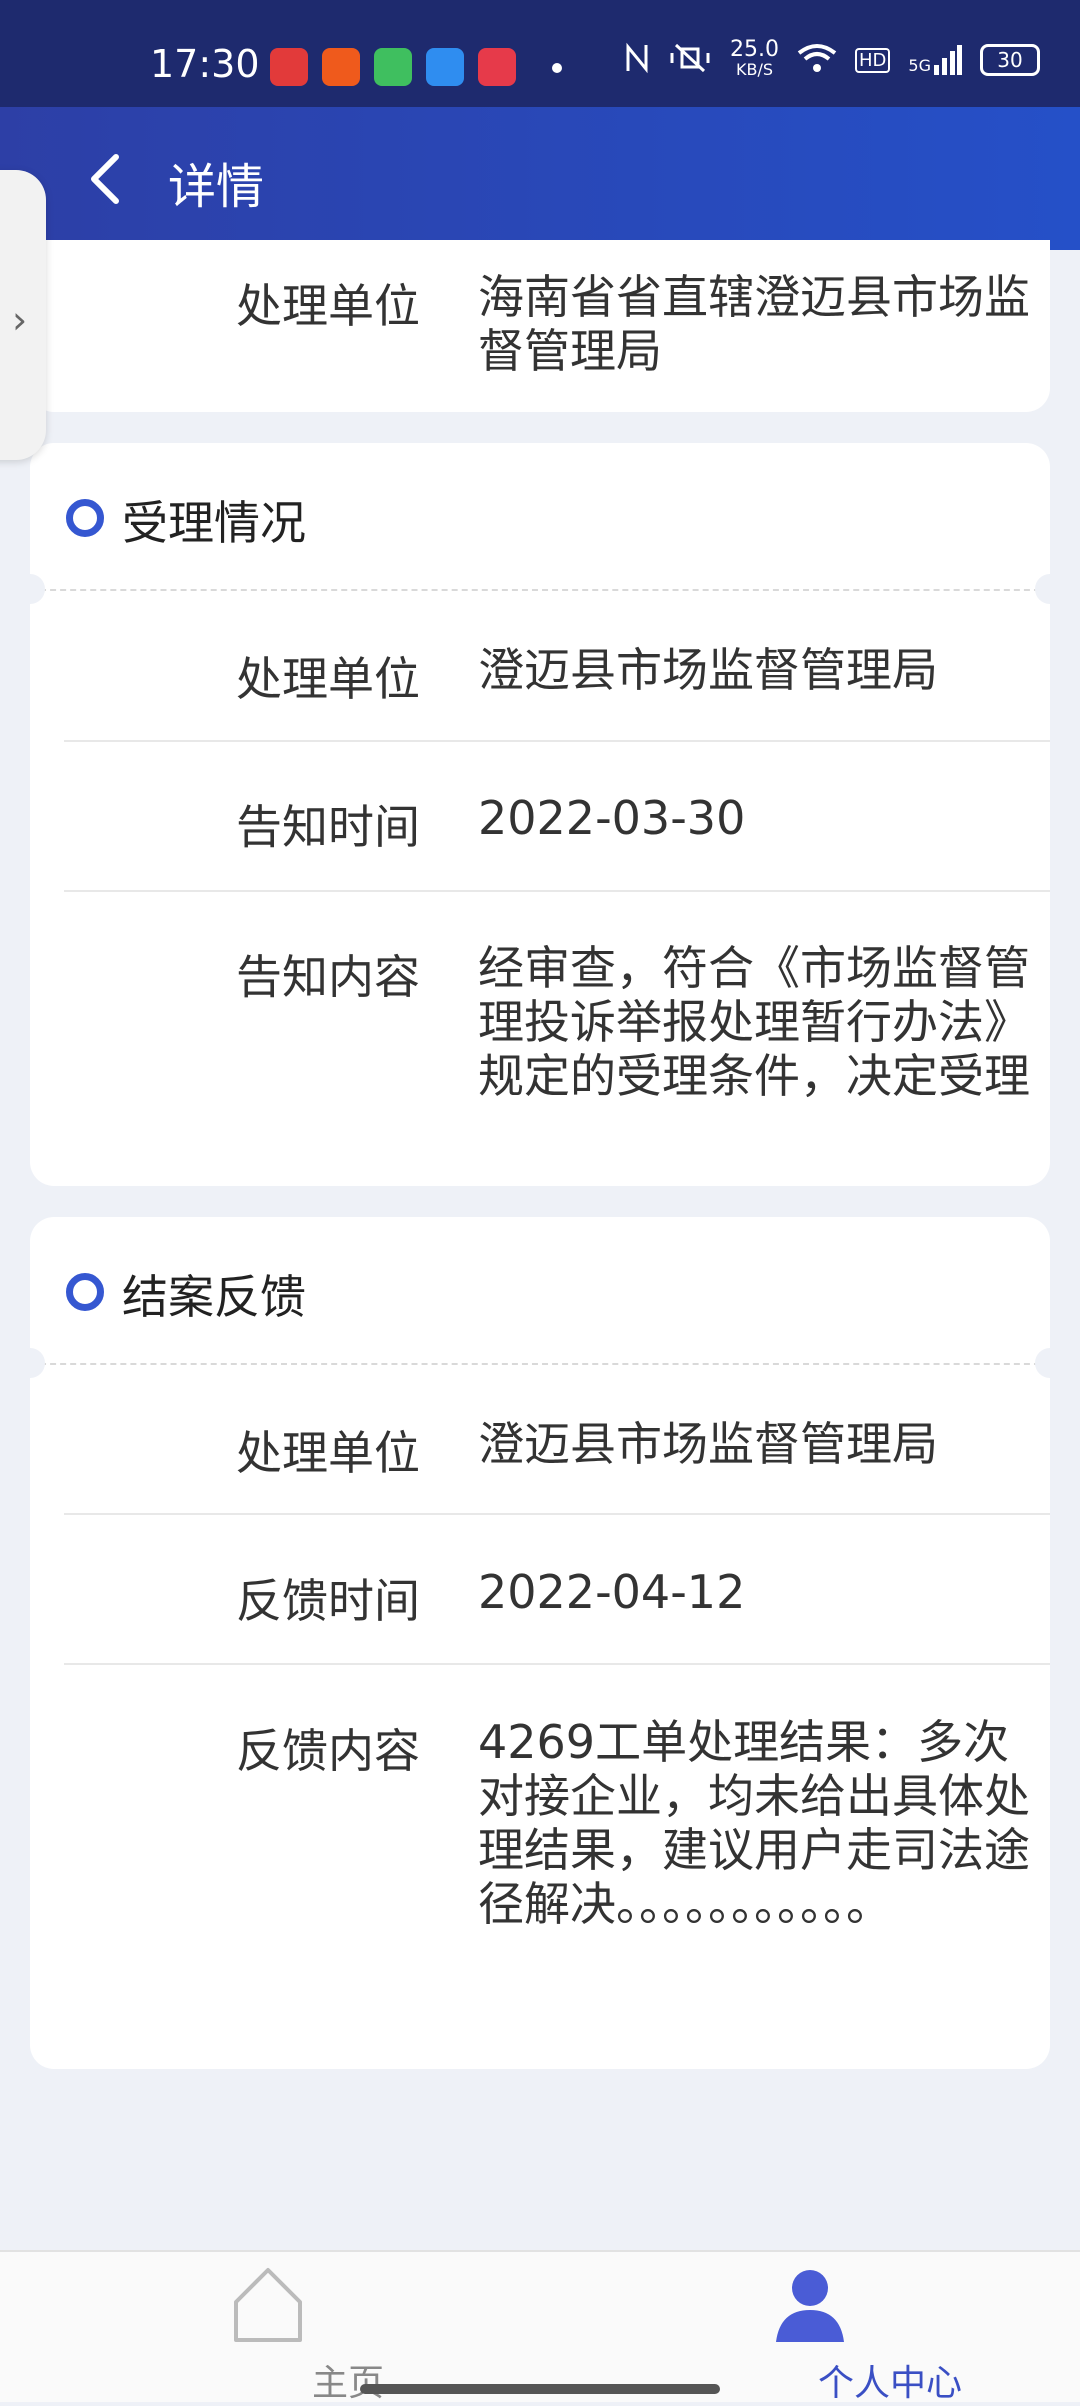  Describe the element at coordinates (214, 523) in the screenshot. I see `section-title: 受理情况` at that location.